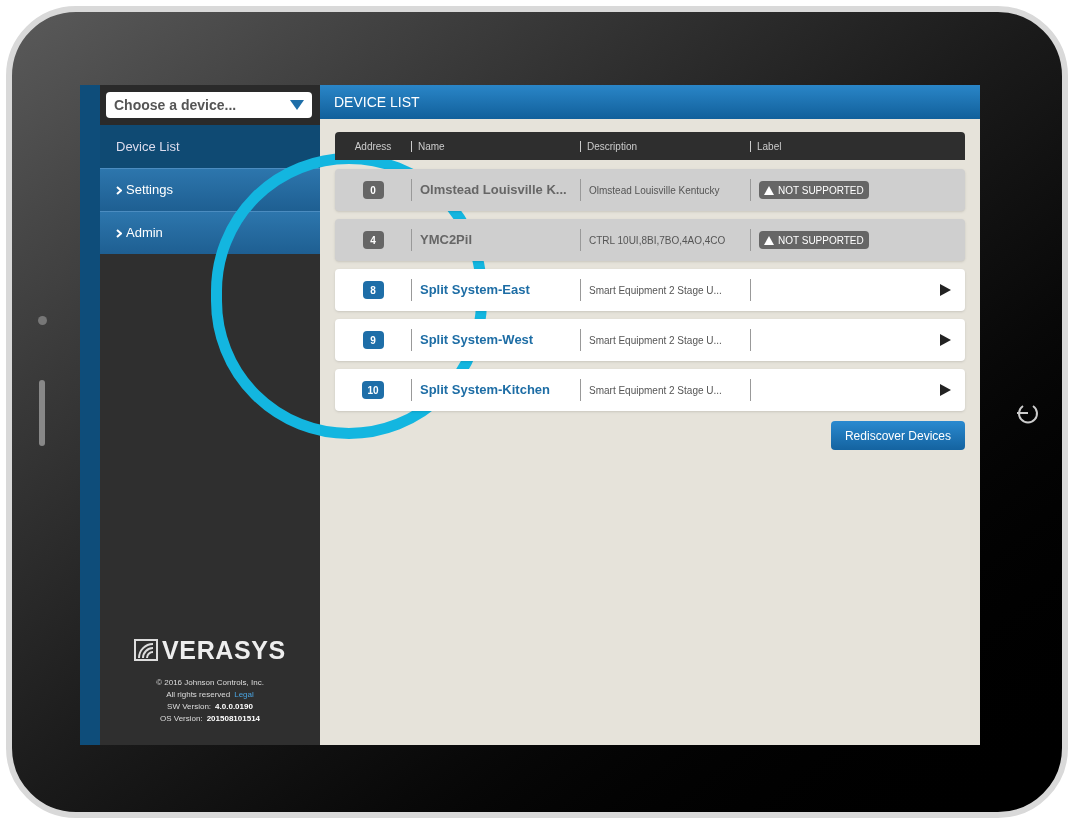 This screenshot has width=1072, height=822. What do you see at coordinates (373, 390) in the screenshot?
I see `address-badge: 10` at bounding box center [373, 390].